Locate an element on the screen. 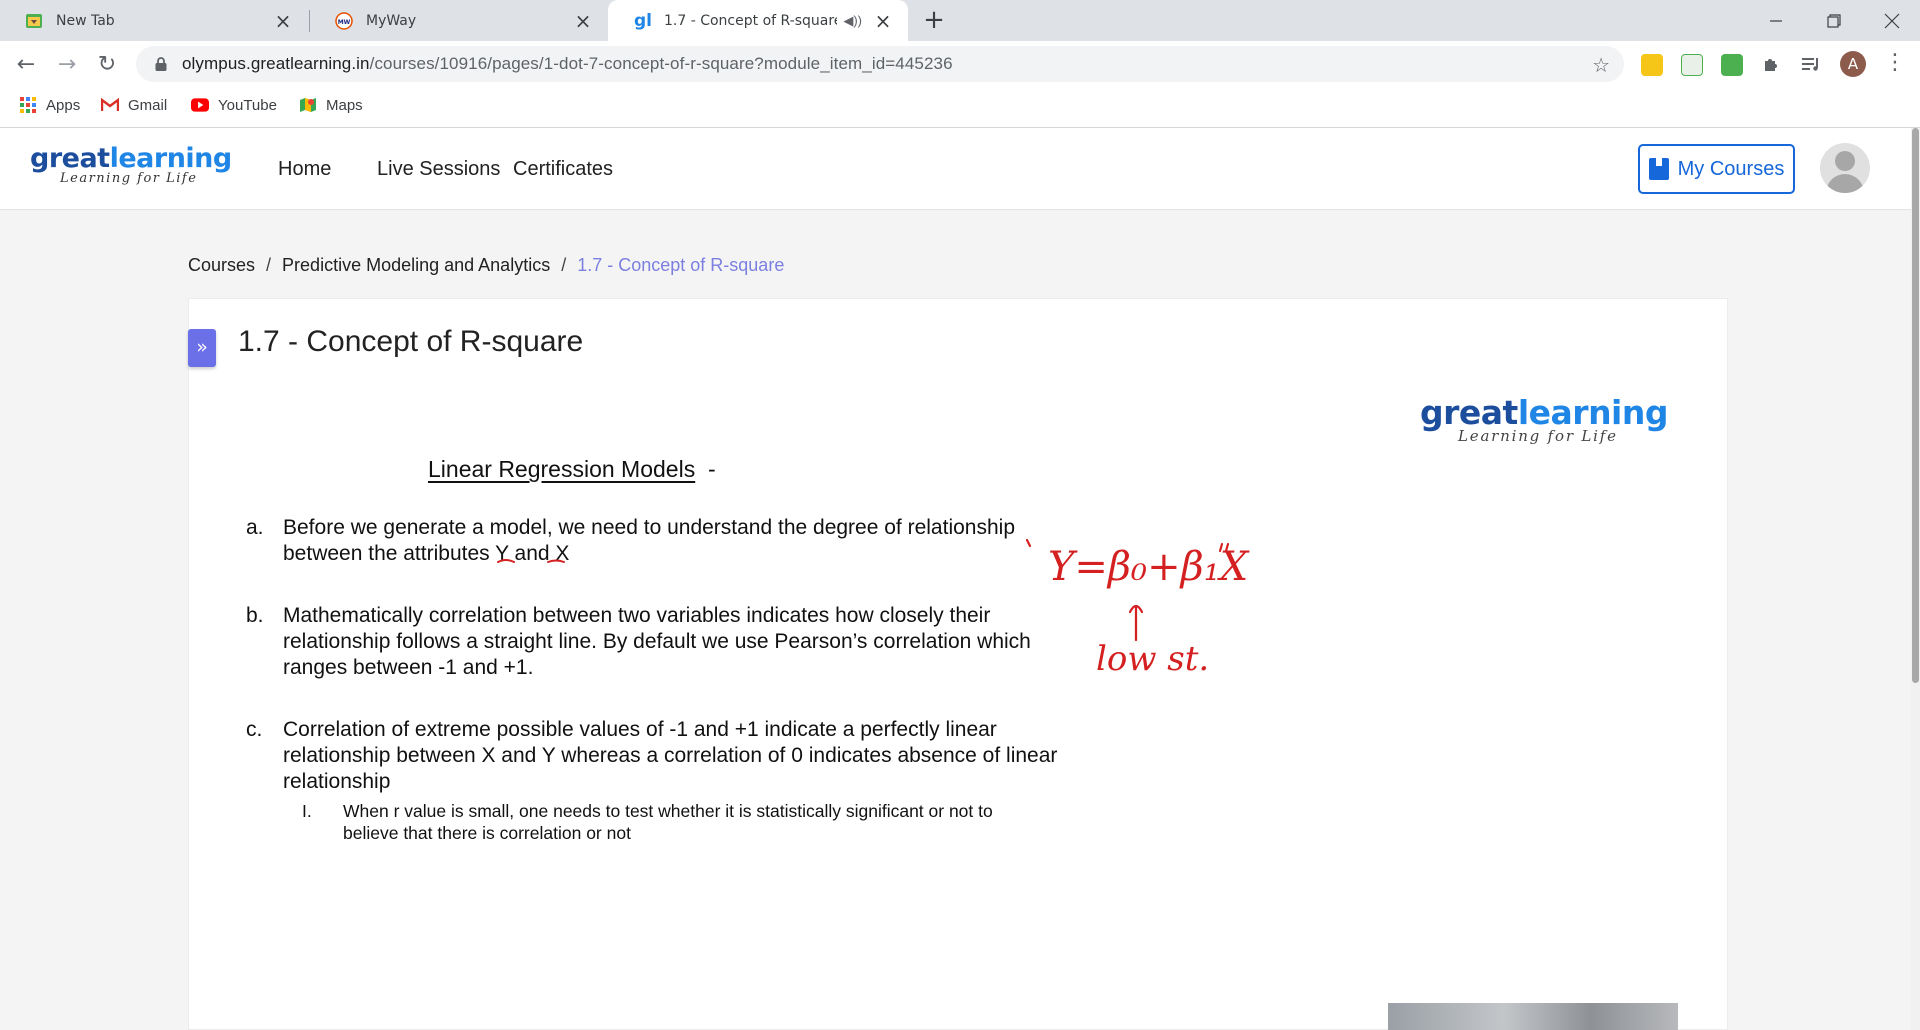 The height and width of the screenshot is (1030, 1920). item-marker: b. is located at coordinates (255, 615).